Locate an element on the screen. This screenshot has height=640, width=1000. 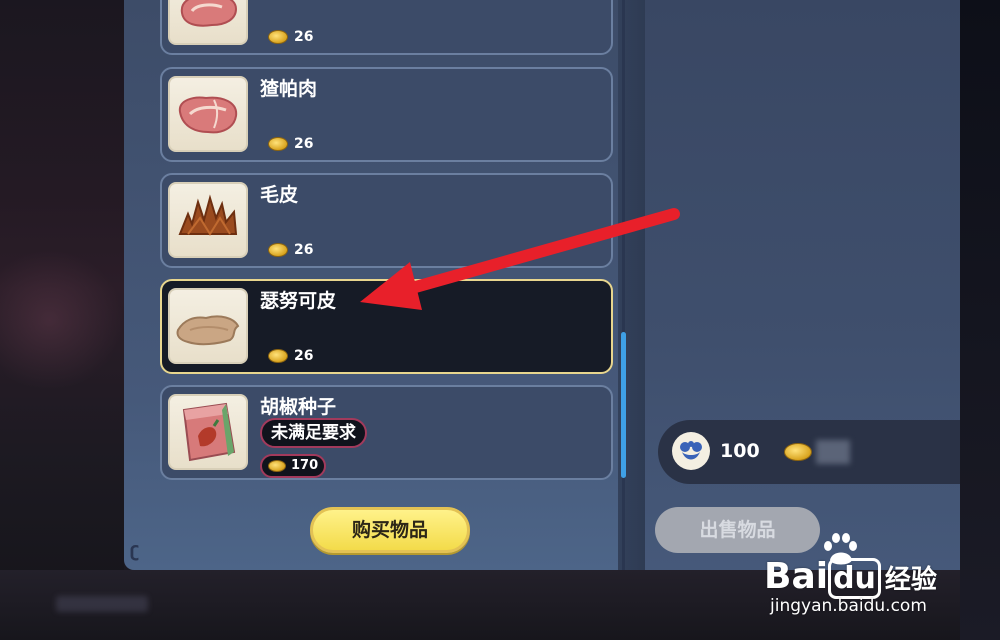
item-name: 毛皮 is located at coordinates (279, 195).